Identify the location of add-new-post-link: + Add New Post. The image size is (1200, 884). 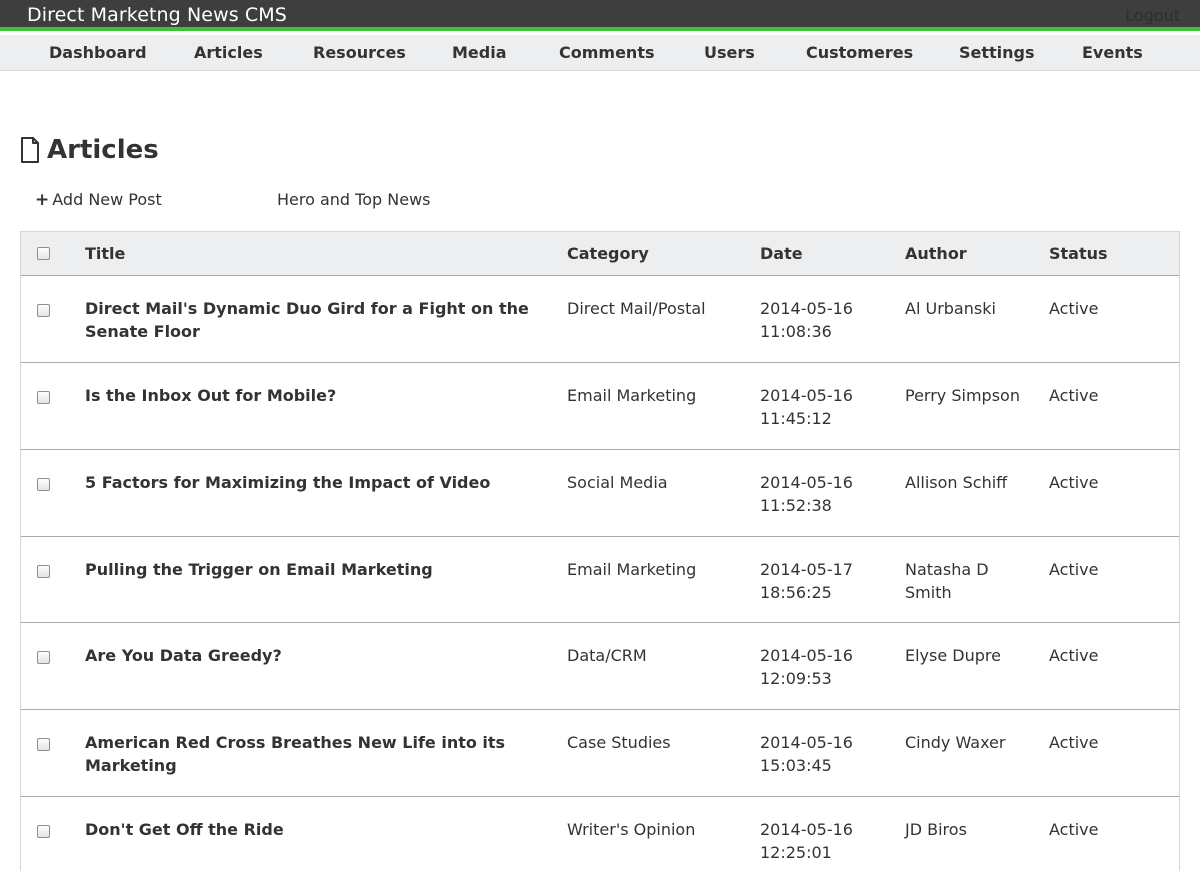
(98, 200).